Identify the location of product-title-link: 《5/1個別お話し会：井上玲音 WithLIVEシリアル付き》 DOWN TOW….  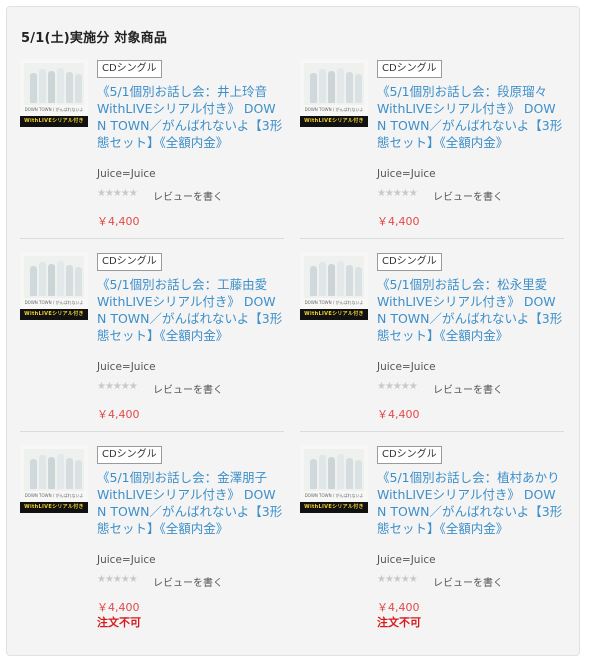
(189, 117).